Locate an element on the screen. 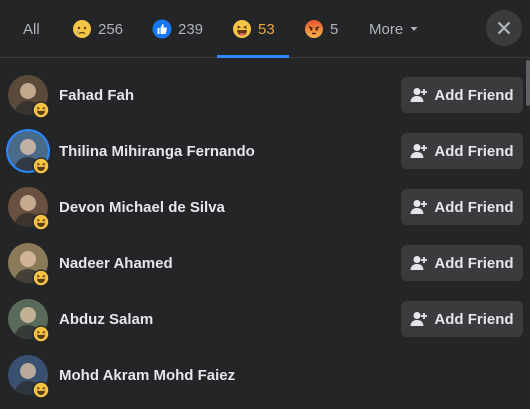 The width and height of the screenshot is (530, 409). angry-icon is located at coordinates (314, 29).